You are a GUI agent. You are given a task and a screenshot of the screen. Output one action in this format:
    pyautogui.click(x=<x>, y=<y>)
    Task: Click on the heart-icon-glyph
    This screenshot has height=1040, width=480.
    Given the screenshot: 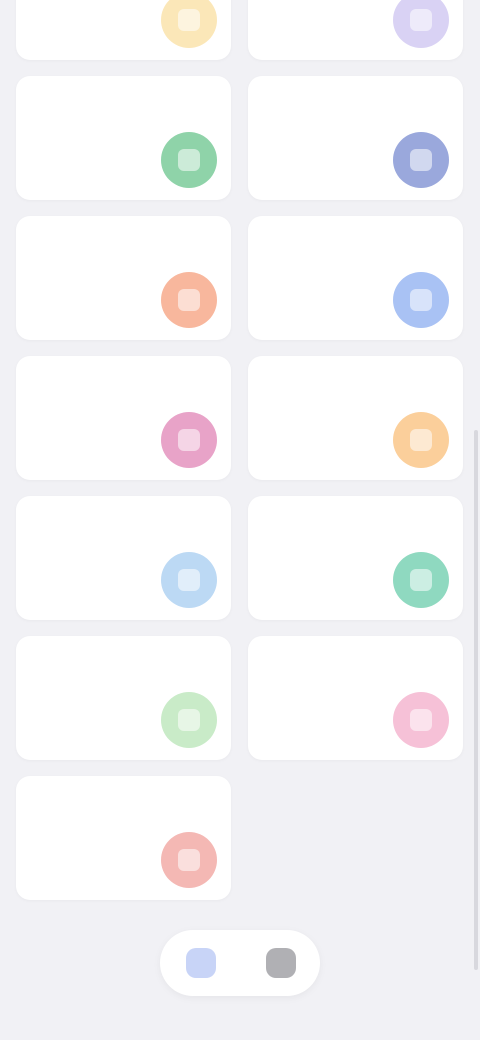 What is the action you would take?
    pyautogui.click(x=189, y=440)
    